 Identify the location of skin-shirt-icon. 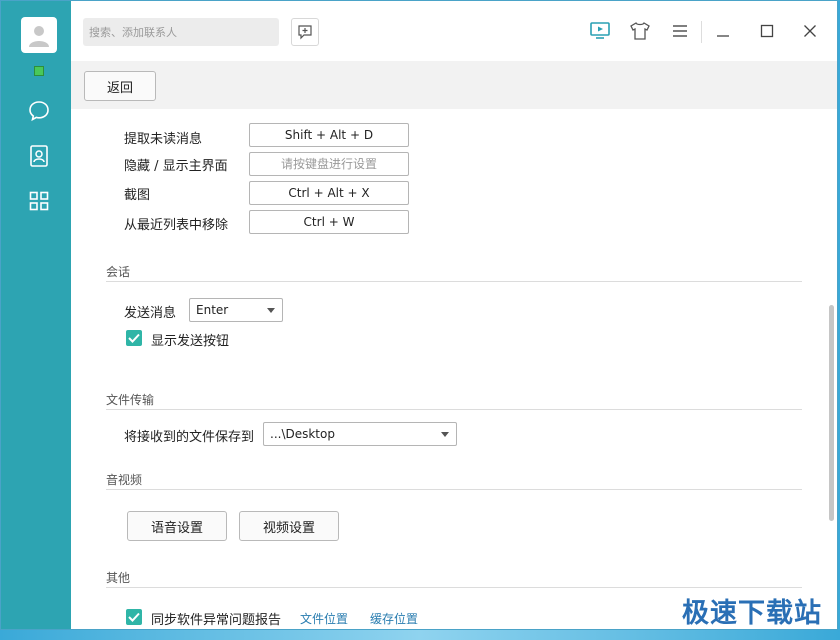
(640, 31).